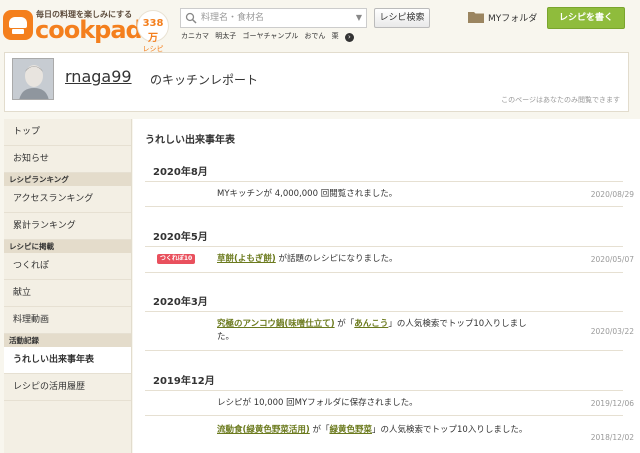 Image resolution: width=640 pixels, height=453 pixels. I want to click on sidebar-item-news: お知らせ, so click(67, 159).